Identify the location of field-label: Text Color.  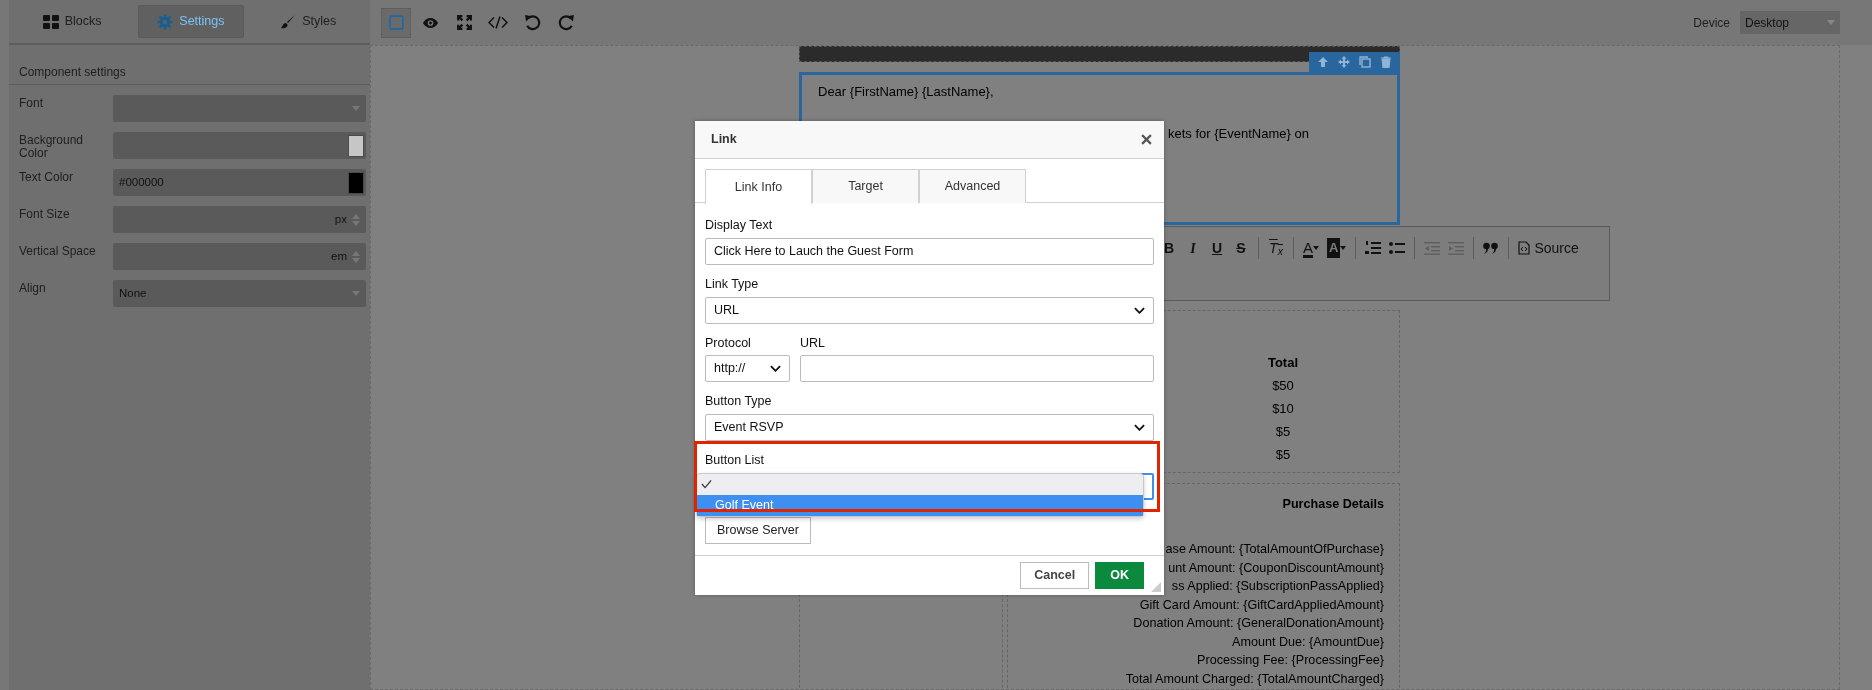
(47, 177).